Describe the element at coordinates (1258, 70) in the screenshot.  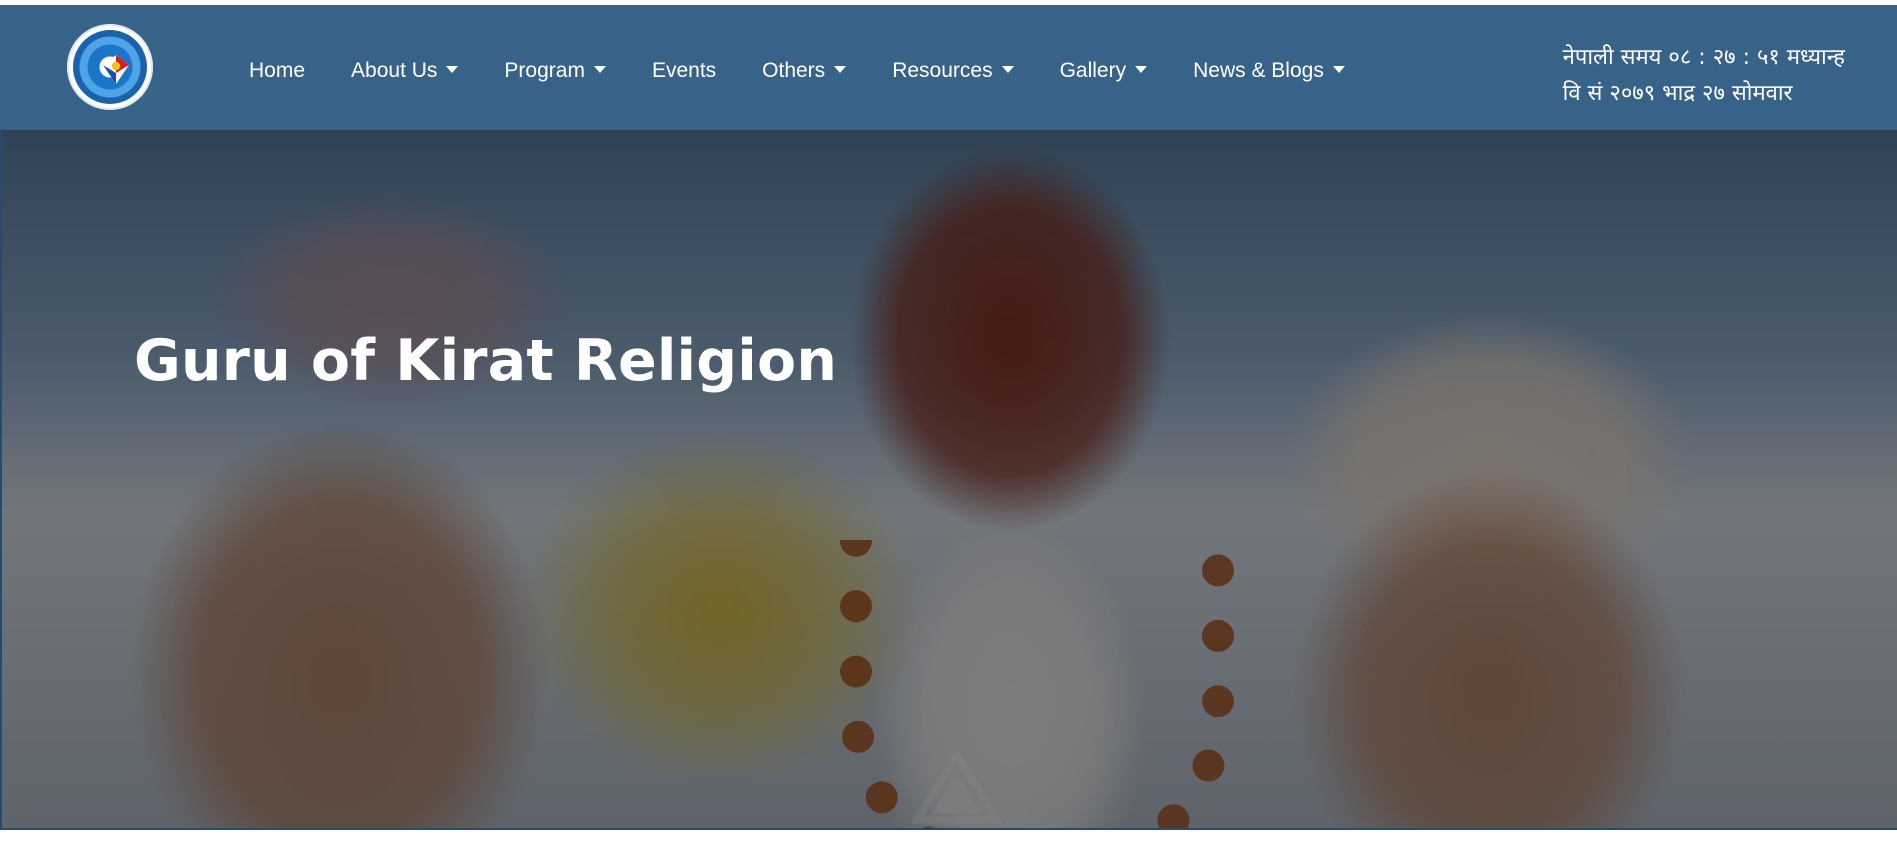
I see `nav-item-label: News & Blogs` at that location.